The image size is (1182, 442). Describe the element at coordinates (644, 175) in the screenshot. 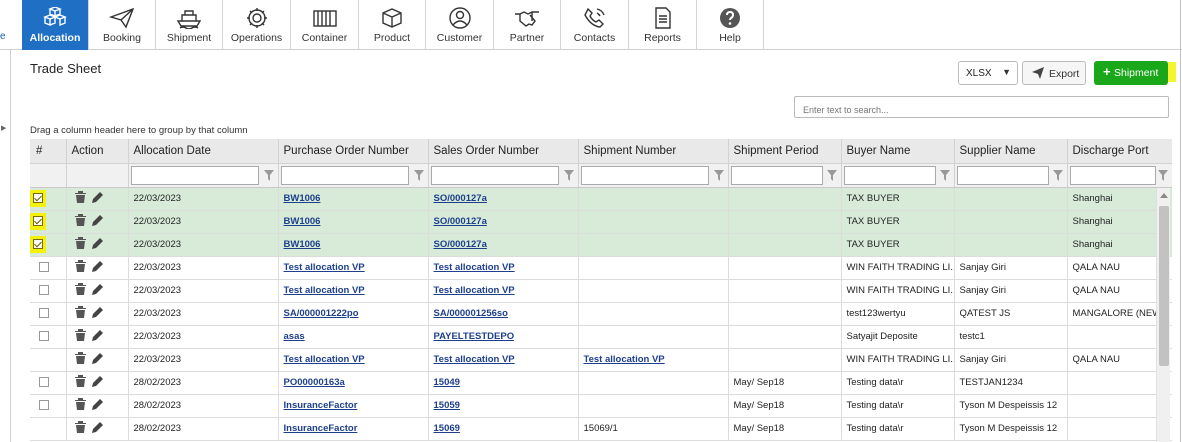

I see `filter-input-shipment-number` at that location.